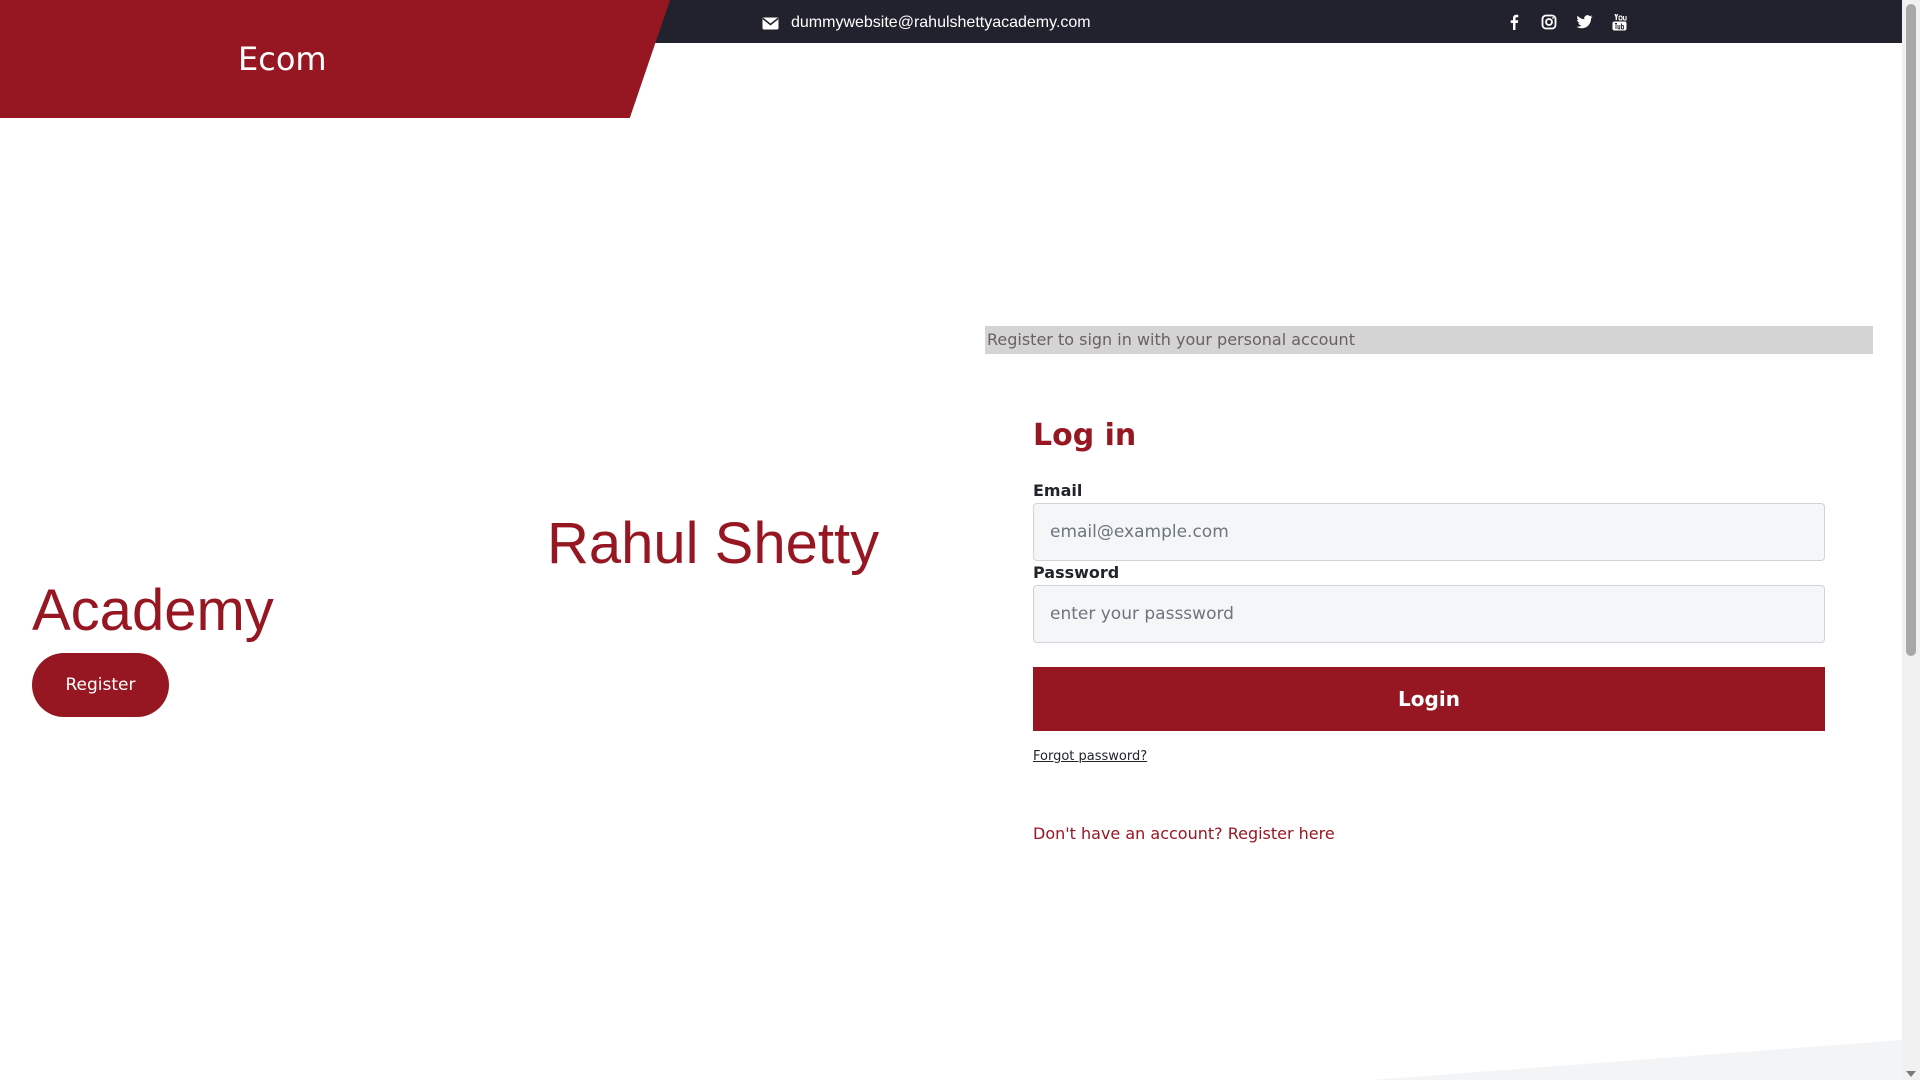 The height and width of the screenshot is (1080, 1920). What do you see at coordinates (1076, 572) in the screenshot?
I see `password-label: Password` at bounding box center [1076, 572].